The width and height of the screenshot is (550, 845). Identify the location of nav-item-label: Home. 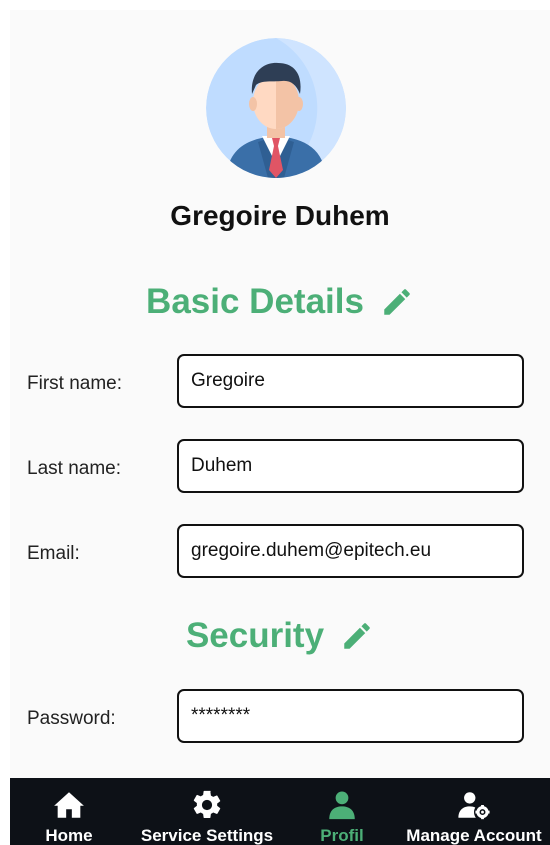
(69, 835).